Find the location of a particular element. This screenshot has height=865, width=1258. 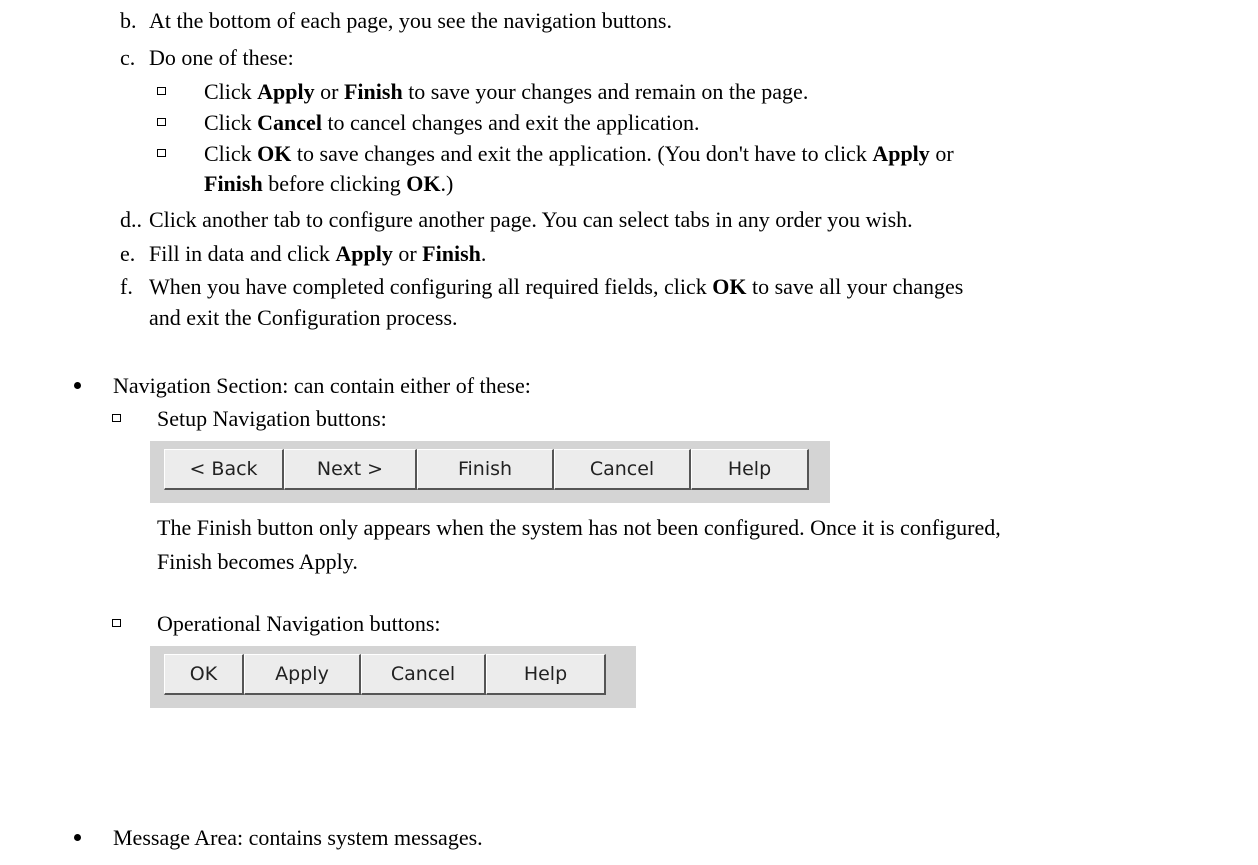

step-c-text: Do one of these: is located at coordinates (221, 57).